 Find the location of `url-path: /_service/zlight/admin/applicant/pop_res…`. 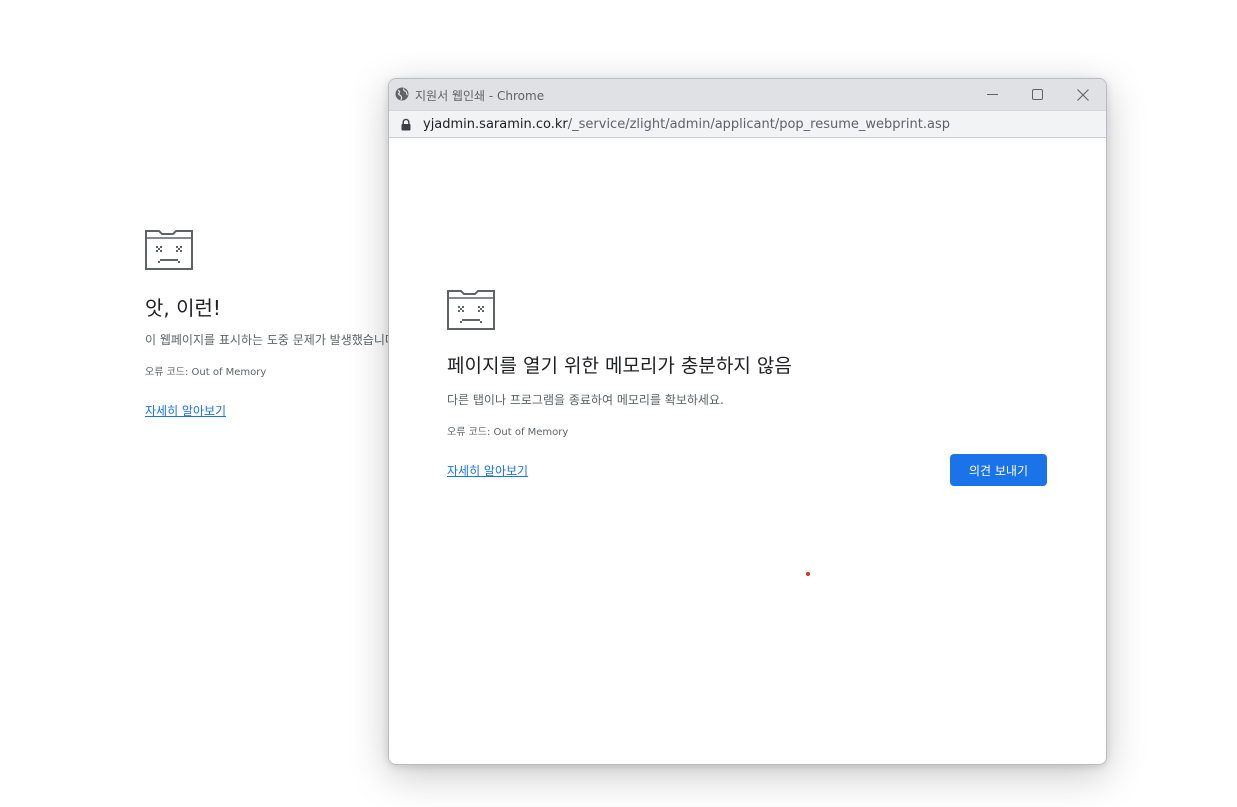

url-path: /_service/zlight/admin/applicant/pop_res… is located at coordinates (758, 124).